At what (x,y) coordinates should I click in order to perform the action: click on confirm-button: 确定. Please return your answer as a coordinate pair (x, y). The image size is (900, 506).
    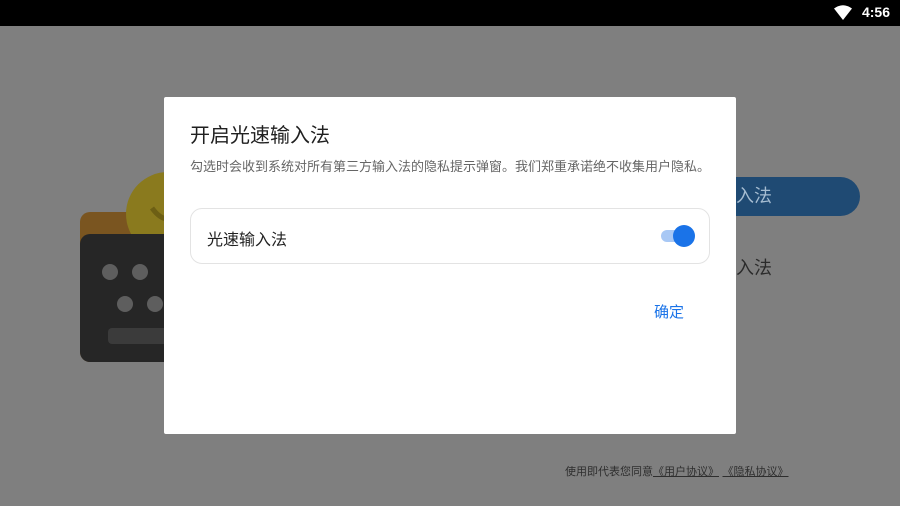
    Looking at the image, I should click on (669, 311).